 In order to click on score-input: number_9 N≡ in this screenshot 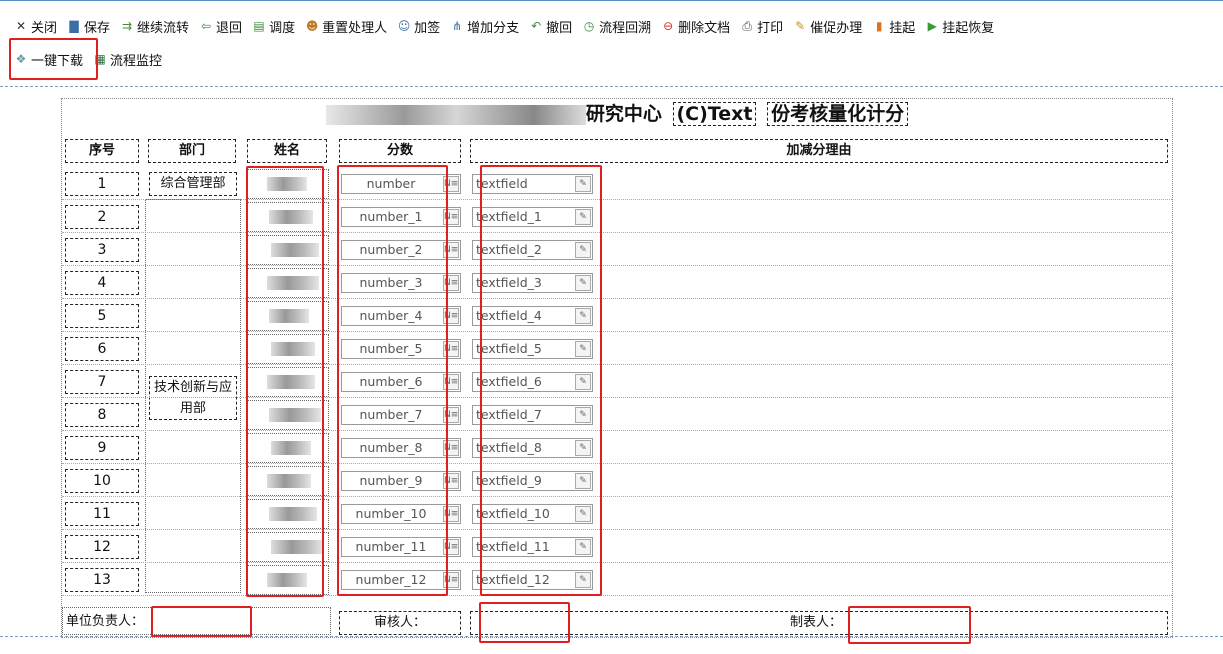, I will do `click(401, 481)`.